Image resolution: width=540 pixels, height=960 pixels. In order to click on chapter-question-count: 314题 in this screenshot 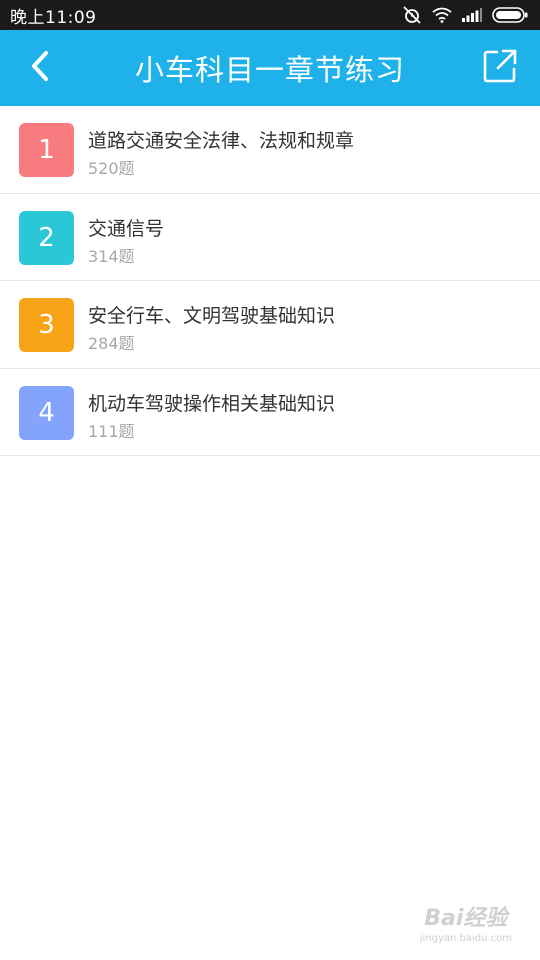, I will do `click(111, 256)`.